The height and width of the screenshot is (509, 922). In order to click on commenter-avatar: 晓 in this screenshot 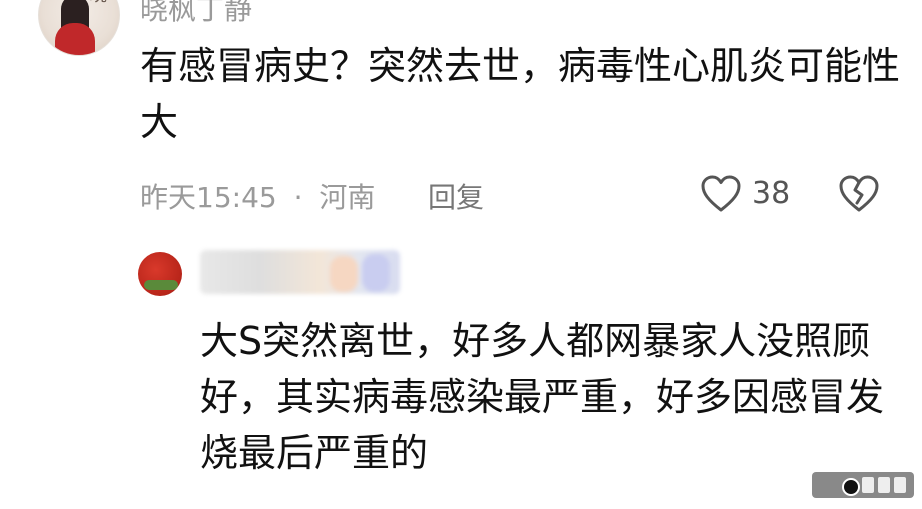, I will do `click(79, 28)`.